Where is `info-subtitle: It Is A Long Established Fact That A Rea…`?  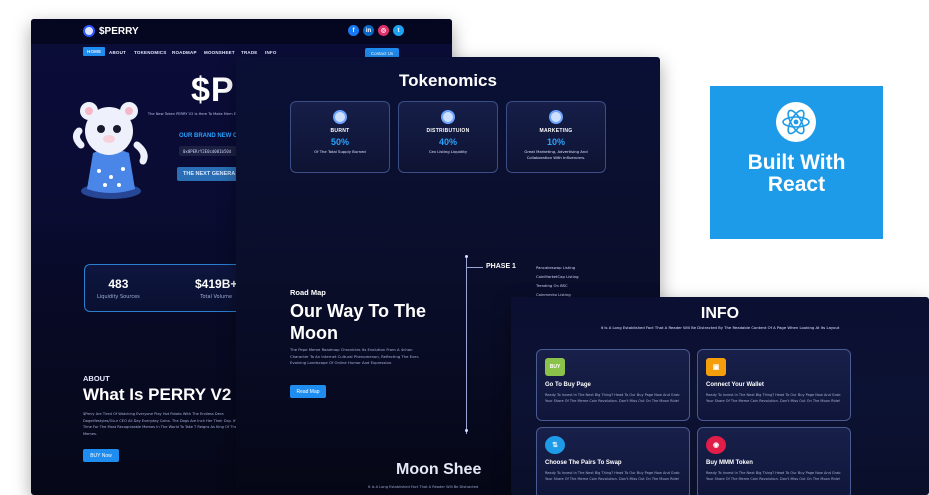
info-subtitle: It Is A Long Established Fact That A Rea… is located at coordinates (720, 327).